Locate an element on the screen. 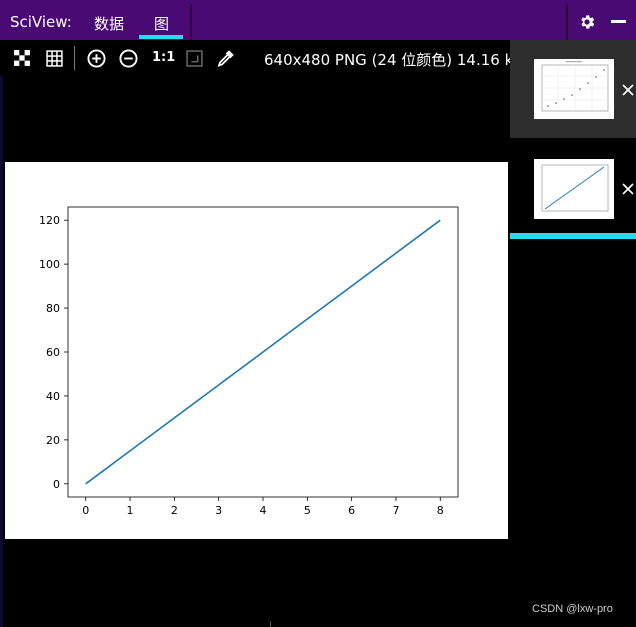 Image resolution: width=636 pixels, height=627 pixels. x-tick-label: 8 is located at coordinates (440, 510).